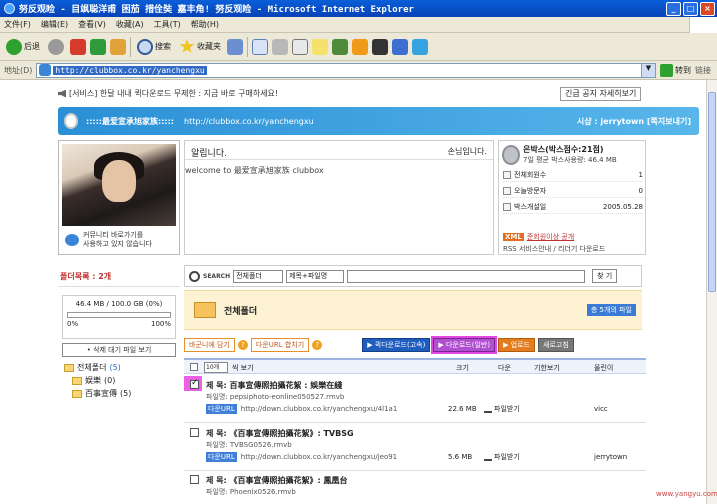 The width and height of the screenshot is (717, 504). Describe the element at coordinates (130, 24) in the screenshot. I see `menu-favorites: 收藏(A)` at that location.